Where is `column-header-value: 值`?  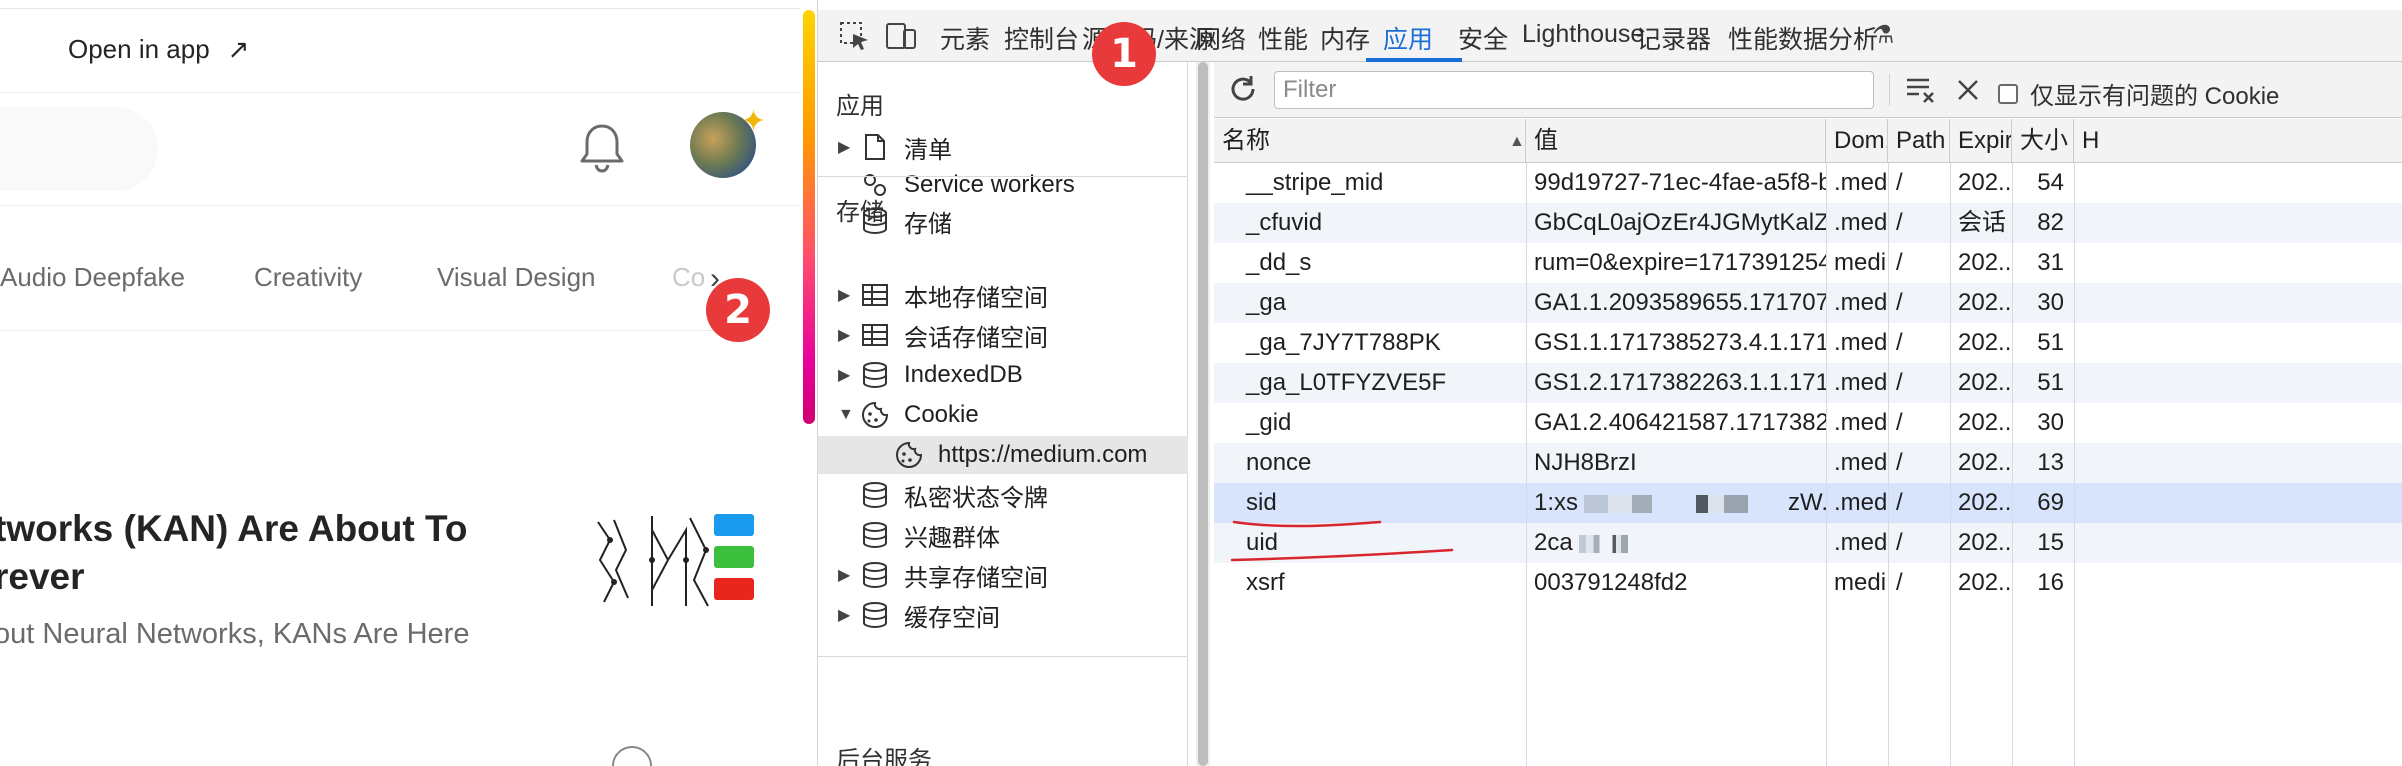
column-header-value: 值 is located at coordinates (1676, 141).